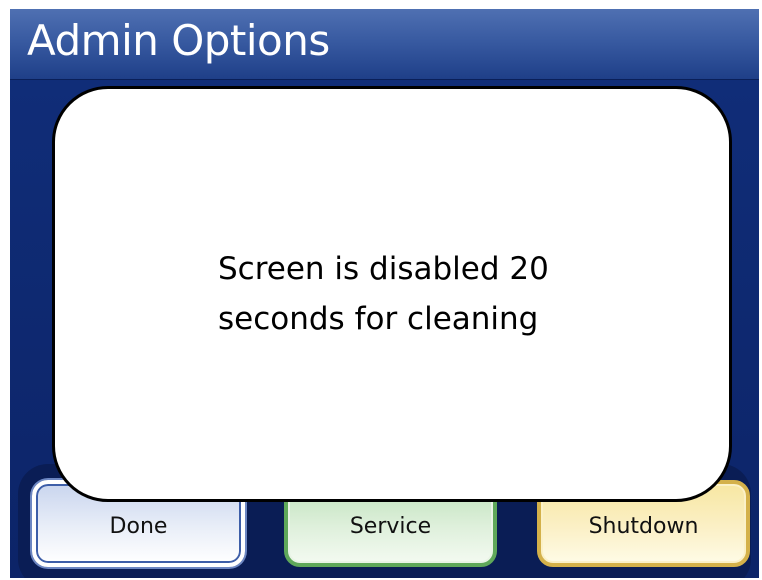 The image size is (762, 580). I want to click on page-title: Admin Options, so click(178, 40).